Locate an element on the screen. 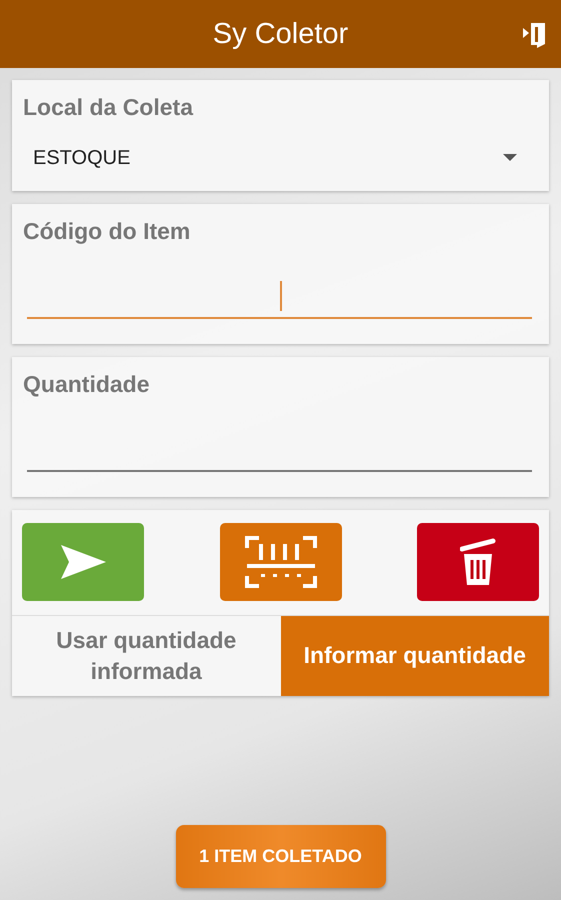 The width and height of the screenshot is (561, 900). app-title: Sy Coletor is located at coordinates (280, 34).